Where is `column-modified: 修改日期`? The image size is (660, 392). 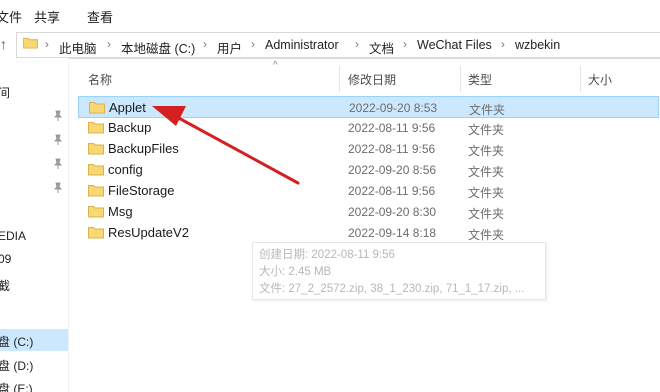 column-modified: 修改日期 is located at coordinates (372, 79).